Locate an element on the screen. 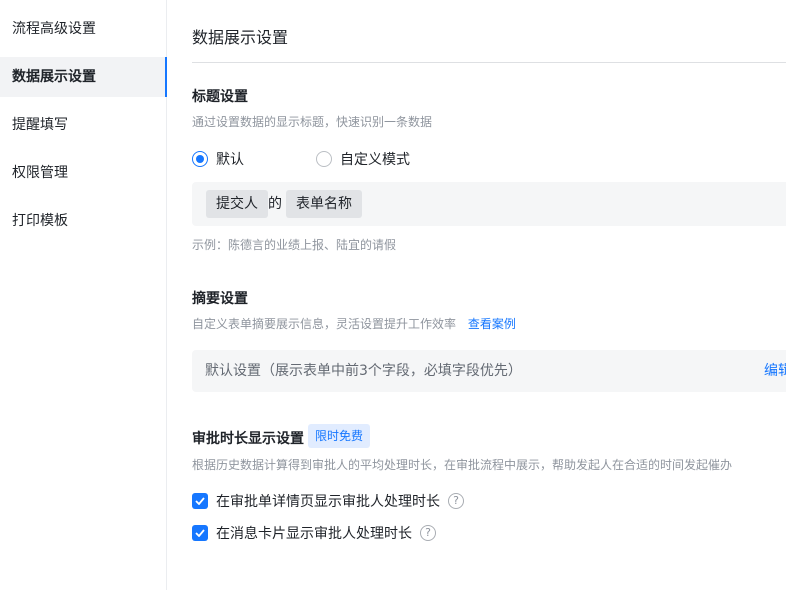 The height and width of the screenshot is (590, 786). approval-duration-heading: 审批时长显示设置 is located at coordinates (248, 439).